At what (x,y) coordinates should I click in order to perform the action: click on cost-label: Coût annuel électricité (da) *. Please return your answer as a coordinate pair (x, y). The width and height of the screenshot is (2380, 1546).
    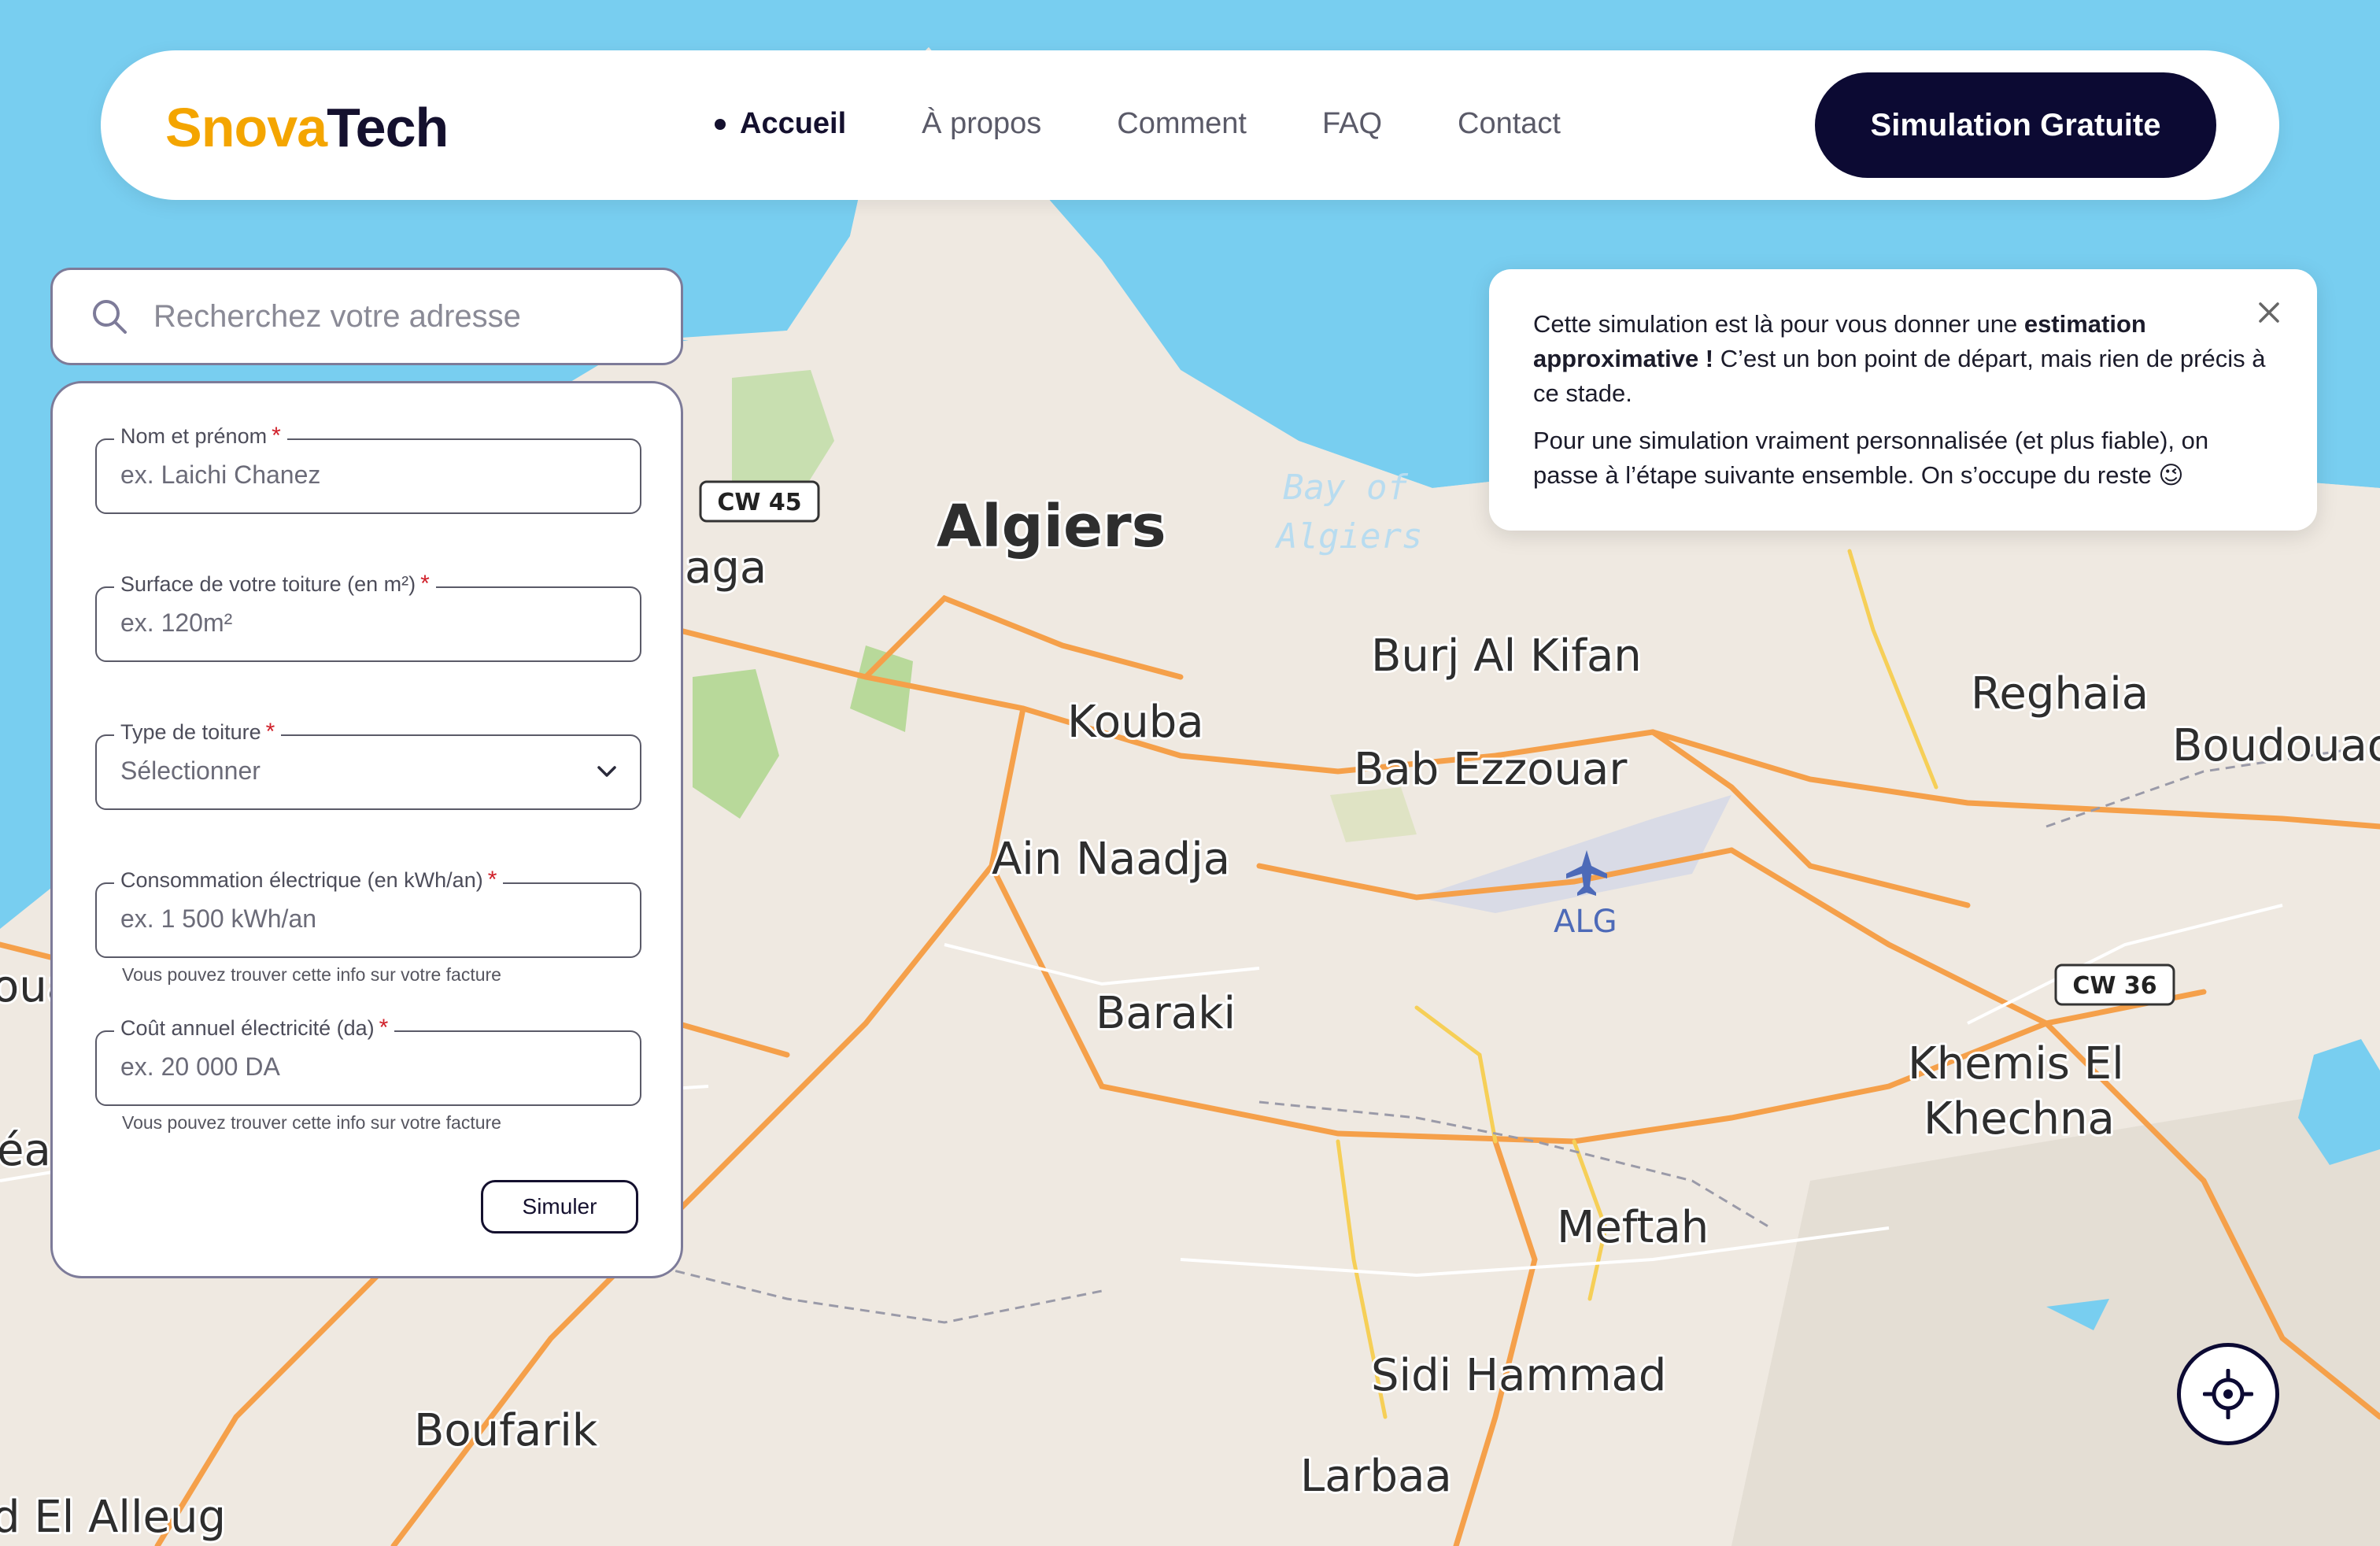
    Looking at the image, I should click on (255, 1028).